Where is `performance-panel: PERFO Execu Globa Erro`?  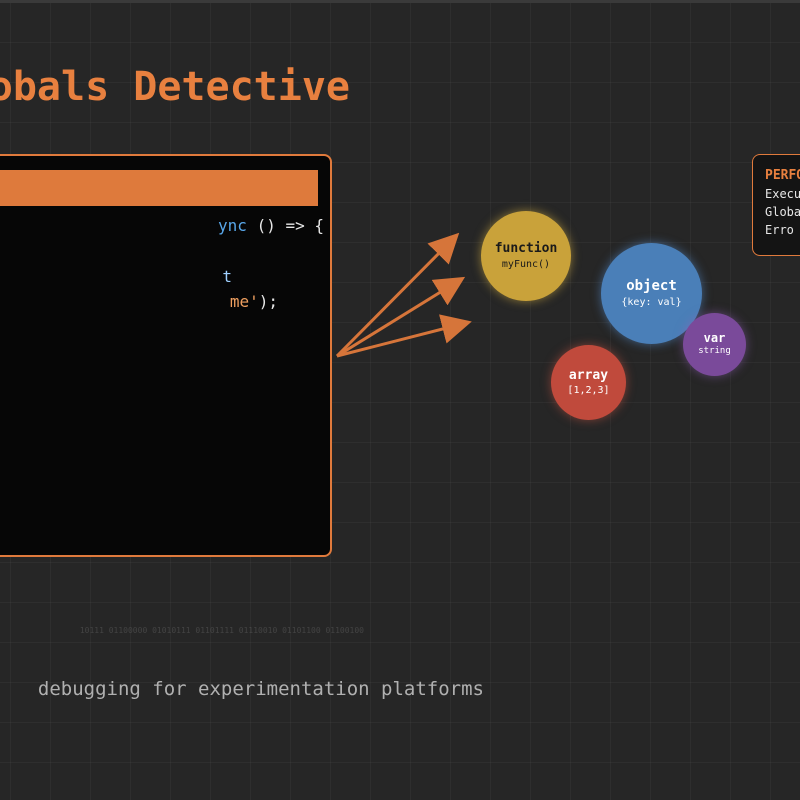 performance-panel: PERFO Execu Globa Erro is located at coordinates (776, 205).